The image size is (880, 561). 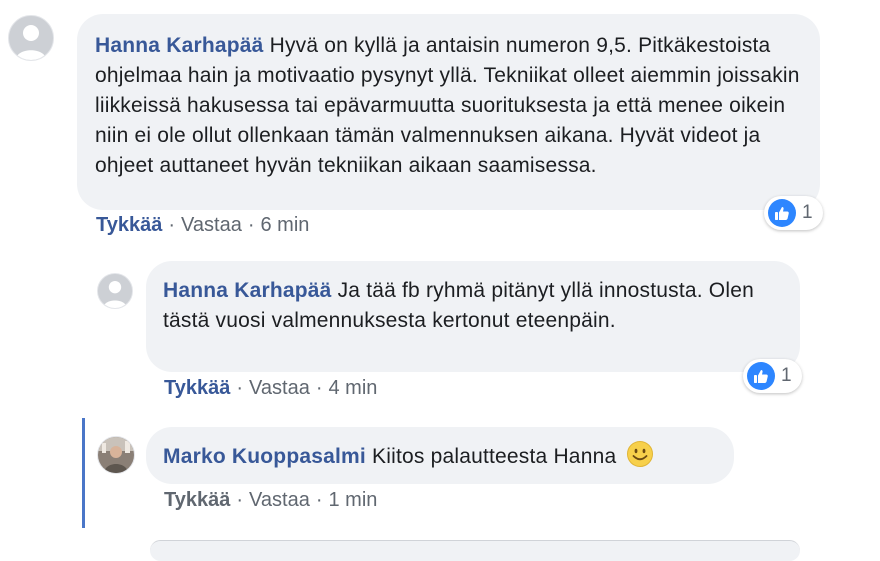 What do you see at coordinates (475, 550) in the screenshot?
I see `reply-input-edge` at bounding box center [475, 550].